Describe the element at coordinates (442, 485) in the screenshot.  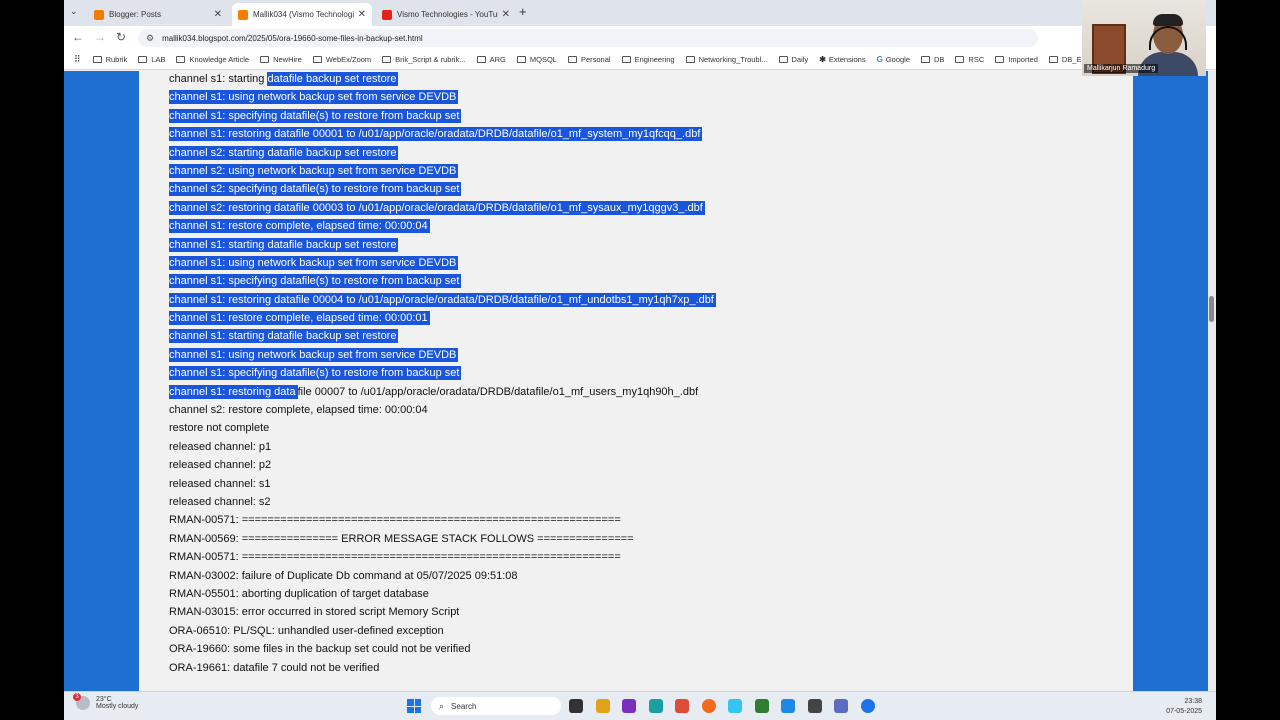
I see `log-line: released channel: s1` at that location.